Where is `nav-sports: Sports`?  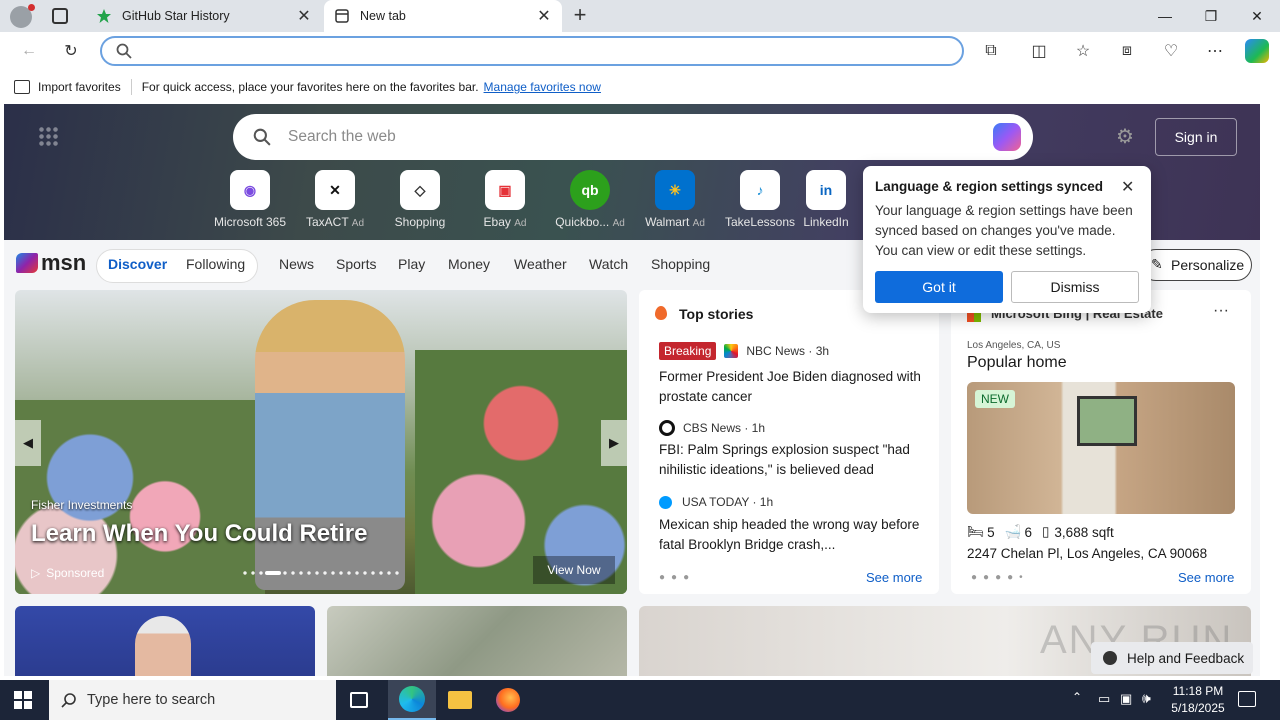 nav-sports: Sports is located at coordinates (356, 264).